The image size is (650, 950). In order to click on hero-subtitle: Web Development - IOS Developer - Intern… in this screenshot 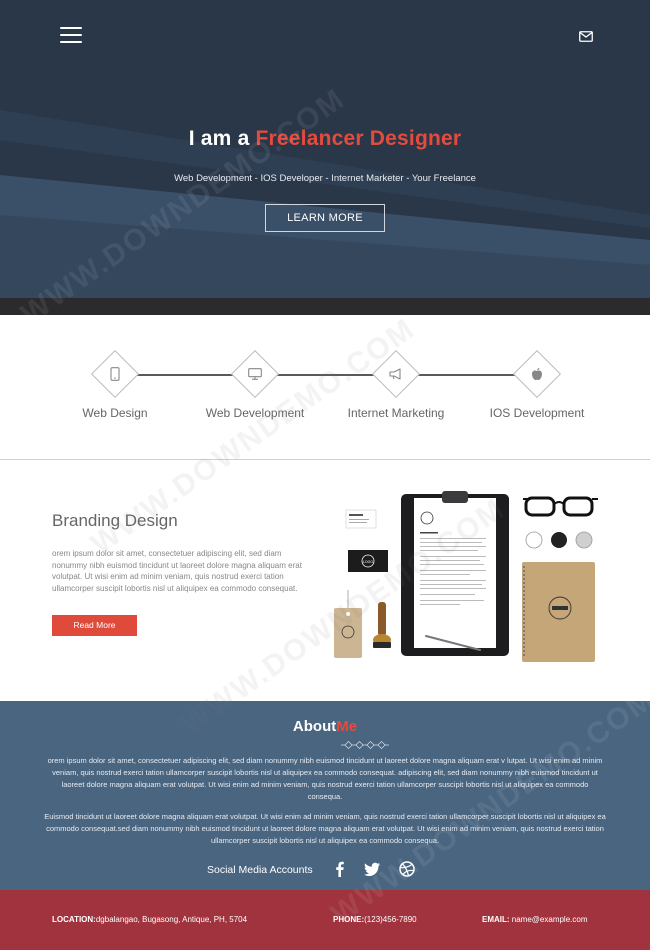, I will do `click(325, 178)`.